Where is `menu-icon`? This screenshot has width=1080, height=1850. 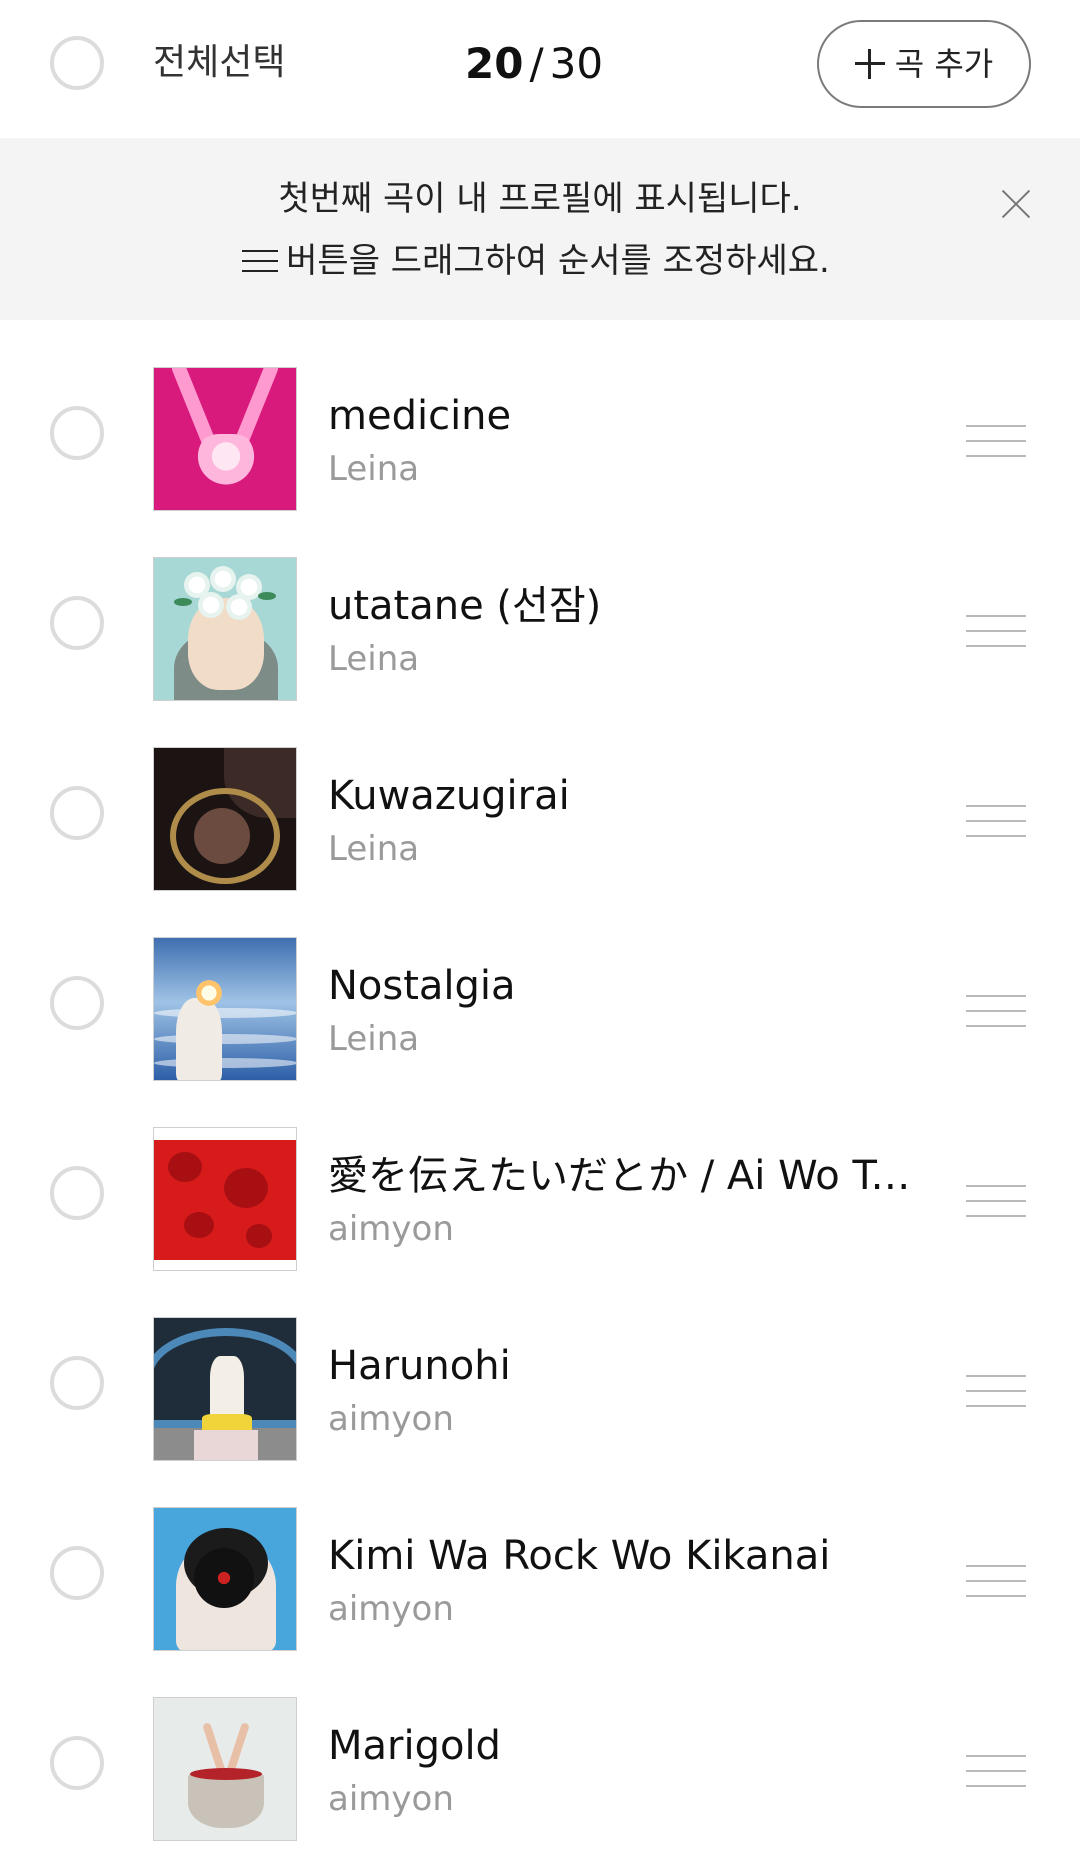 menu-icon is located at coordinates (260, 261).